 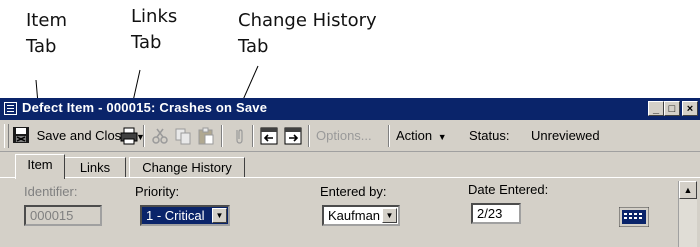 I want to click on status-label: Status:, so click(x=489, y=135).